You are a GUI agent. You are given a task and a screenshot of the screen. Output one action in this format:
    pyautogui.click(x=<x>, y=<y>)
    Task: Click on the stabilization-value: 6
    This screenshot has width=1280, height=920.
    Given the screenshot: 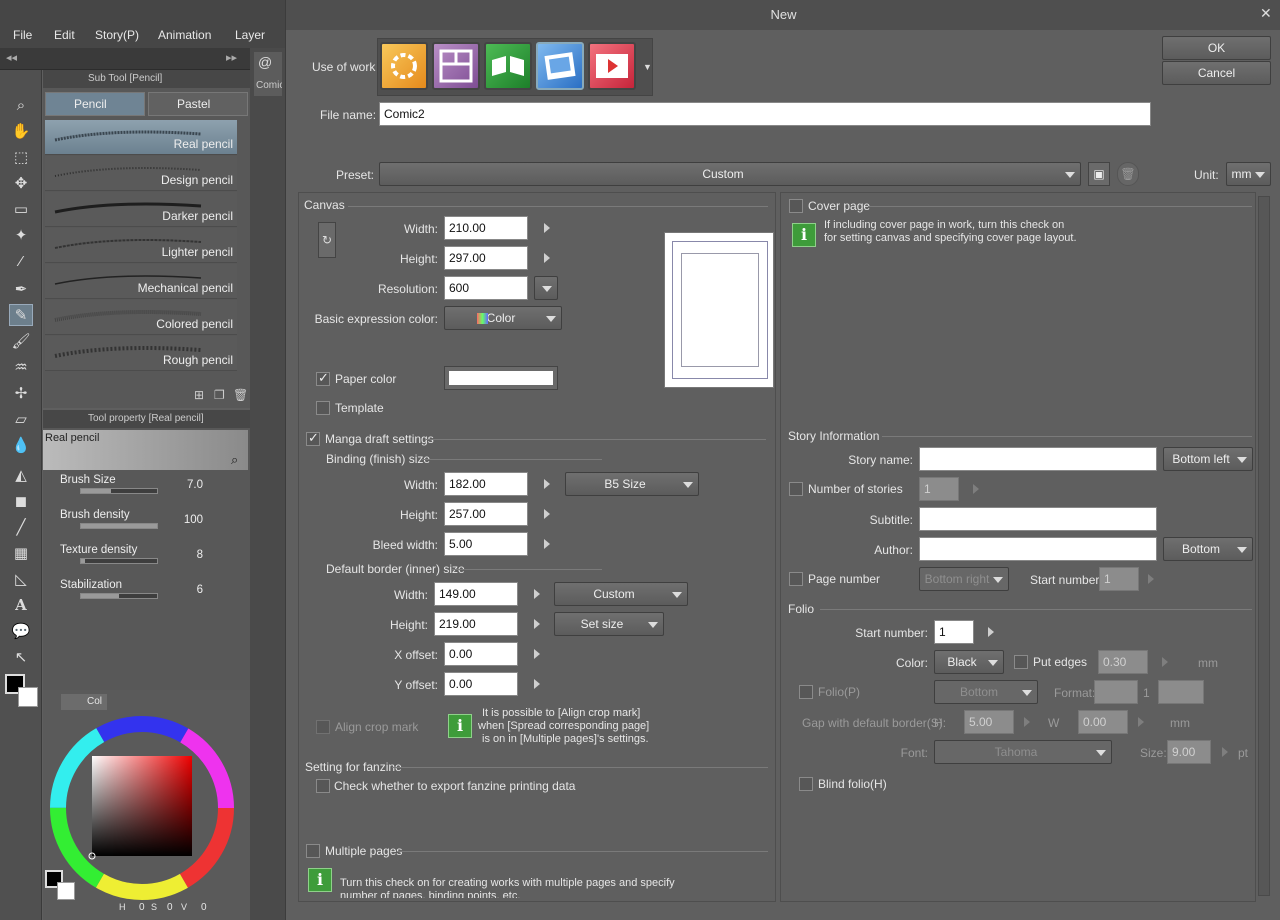 What is the action you would take?
    pyautogui.click(x=188, y=590)
    